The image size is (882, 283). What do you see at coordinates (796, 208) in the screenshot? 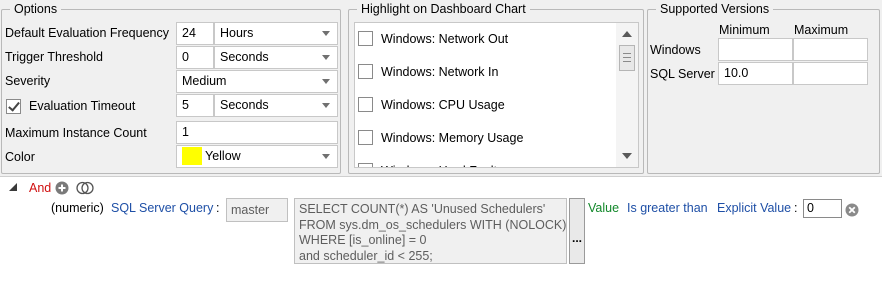
I see `compare-colon: :` at bounding box center [796, 208].